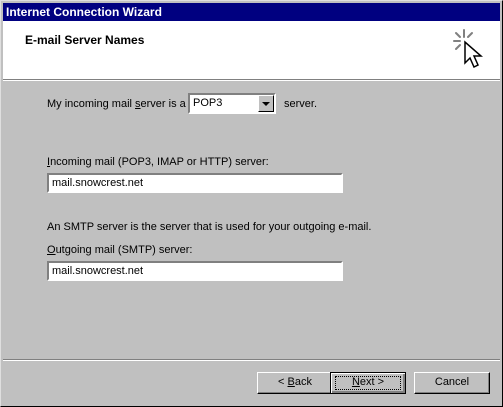 The height and width of the screenshot is (407, 503). What do you see at coordinates (116, 104) in the screenshot?
I see `incoming-type-label: My incoming mail server is a` at bounding box center [116, 104].